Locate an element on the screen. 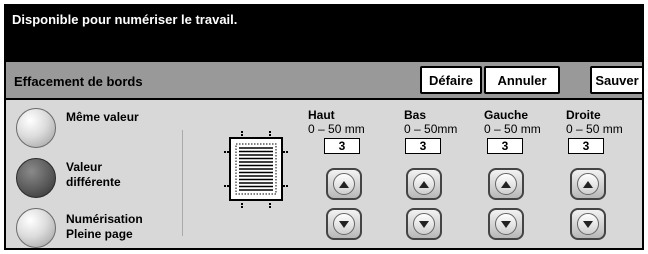 The height and width of the screenshot is (254, 648). right-edge-increase-button is located at coordinates (588, 184).